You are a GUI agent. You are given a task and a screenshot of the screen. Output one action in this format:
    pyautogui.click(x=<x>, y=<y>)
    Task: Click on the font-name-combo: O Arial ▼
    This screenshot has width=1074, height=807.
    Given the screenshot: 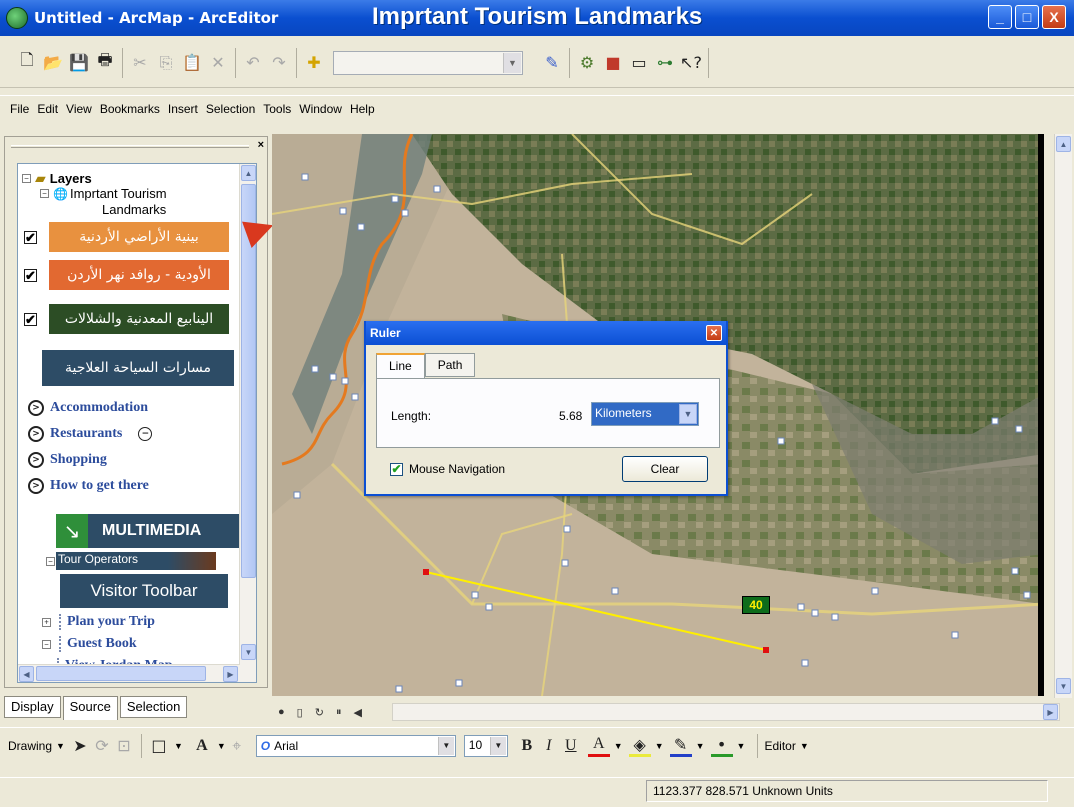 What is the action you would take?
    pyautogui.click(x=355, y=745)
    